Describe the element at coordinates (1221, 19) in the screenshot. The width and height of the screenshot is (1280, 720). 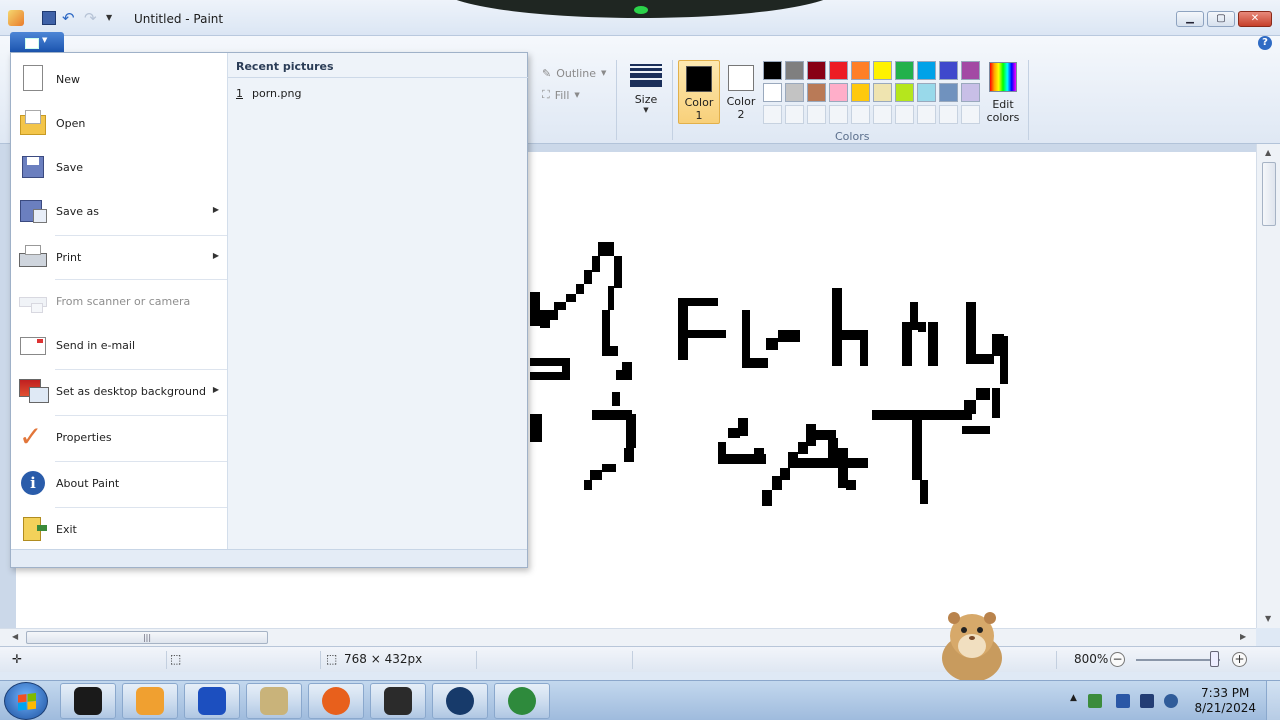
I see `maximize-button: ▢` at that location.